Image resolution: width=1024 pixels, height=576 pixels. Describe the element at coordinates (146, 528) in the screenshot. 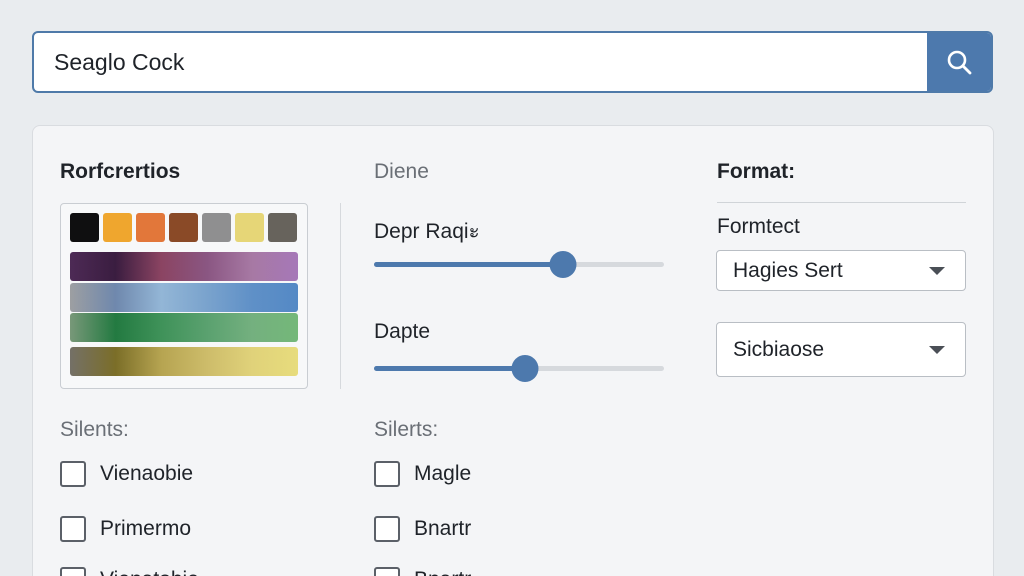

I see `checkbox-label: Primermo` at that location.